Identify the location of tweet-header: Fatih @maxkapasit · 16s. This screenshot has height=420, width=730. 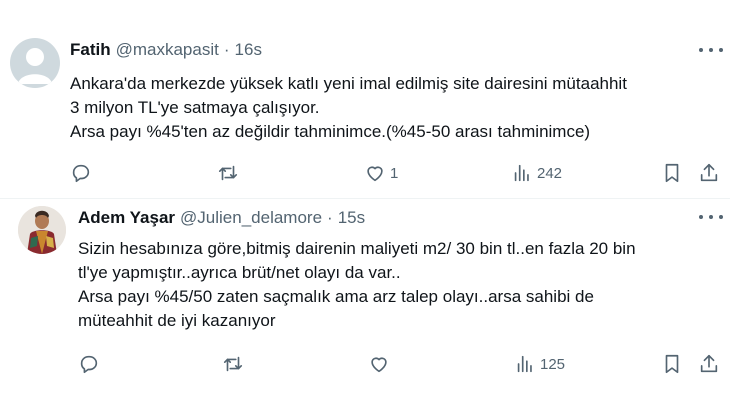
(166, 50).